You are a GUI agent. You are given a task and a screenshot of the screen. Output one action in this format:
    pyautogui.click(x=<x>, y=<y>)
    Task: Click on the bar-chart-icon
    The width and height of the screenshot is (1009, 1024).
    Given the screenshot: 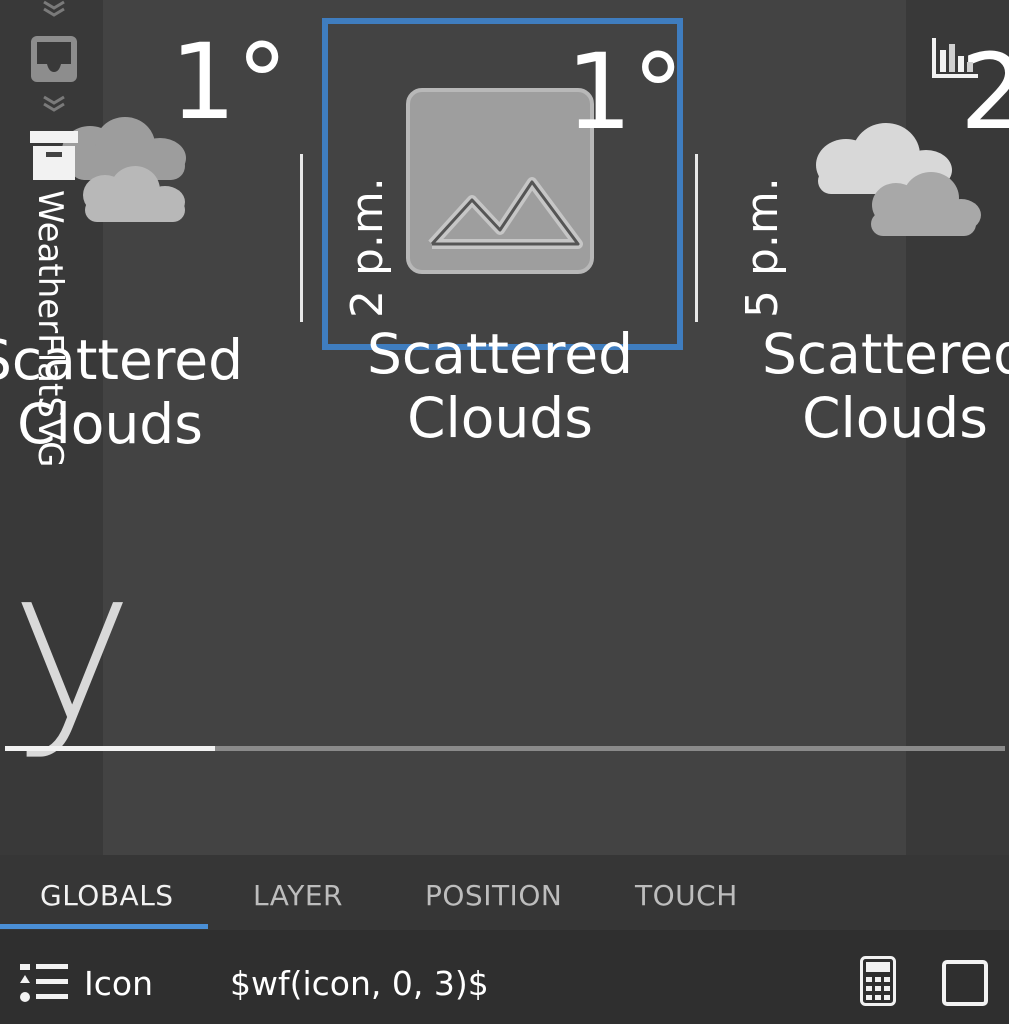 What is the action you would take?
    pyautogui.click(x=955, y=58)
    